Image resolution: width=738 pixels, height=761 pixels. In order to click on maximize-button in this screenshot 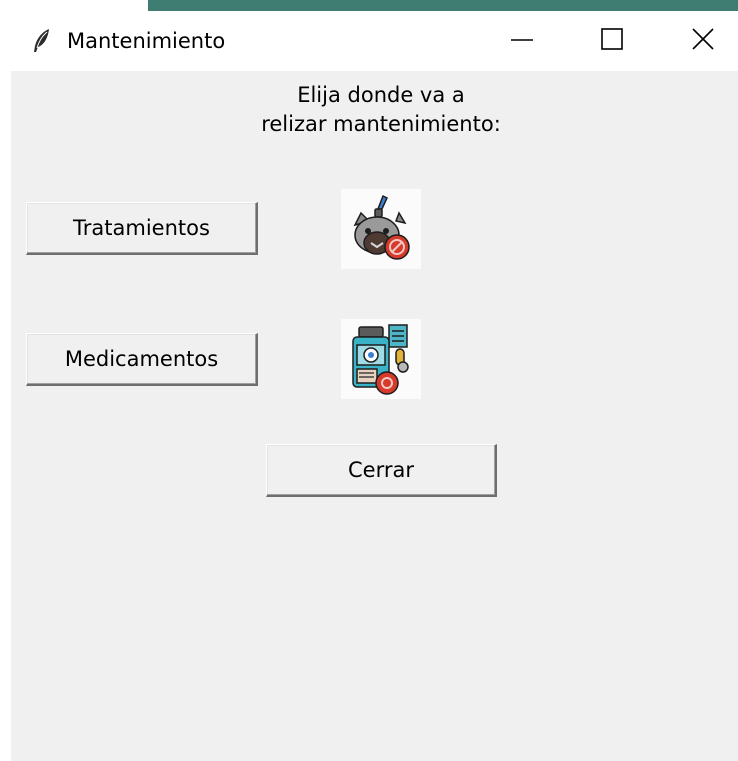, I will do `click(612, 41)`.